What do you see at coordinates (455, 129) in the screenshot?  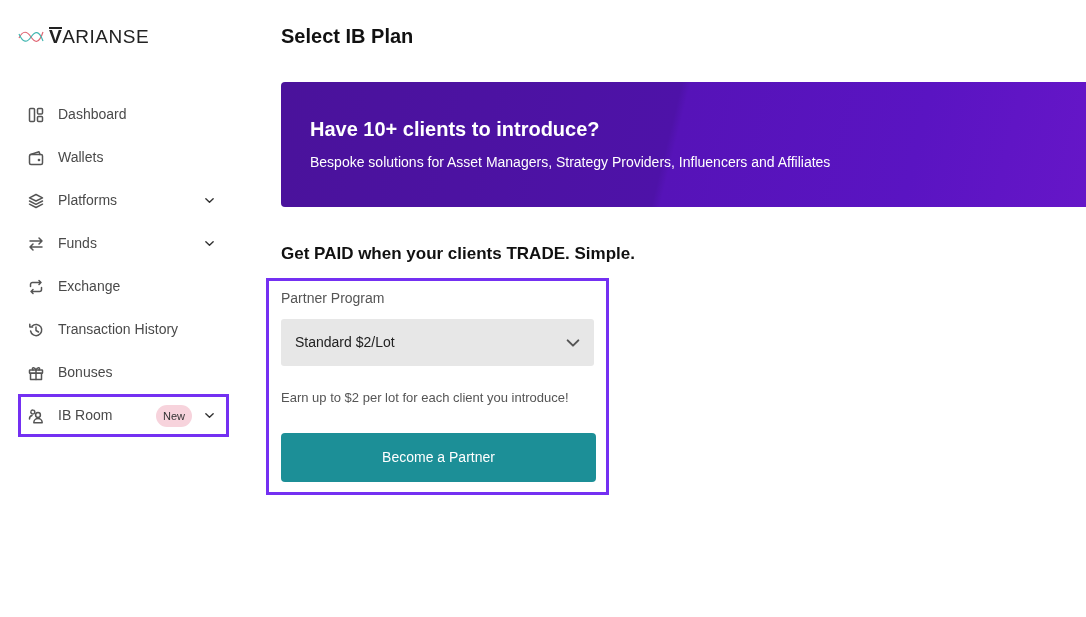 I see `banner-title: Have 10+ clients to introduce?` at bounding box center [455, 129].